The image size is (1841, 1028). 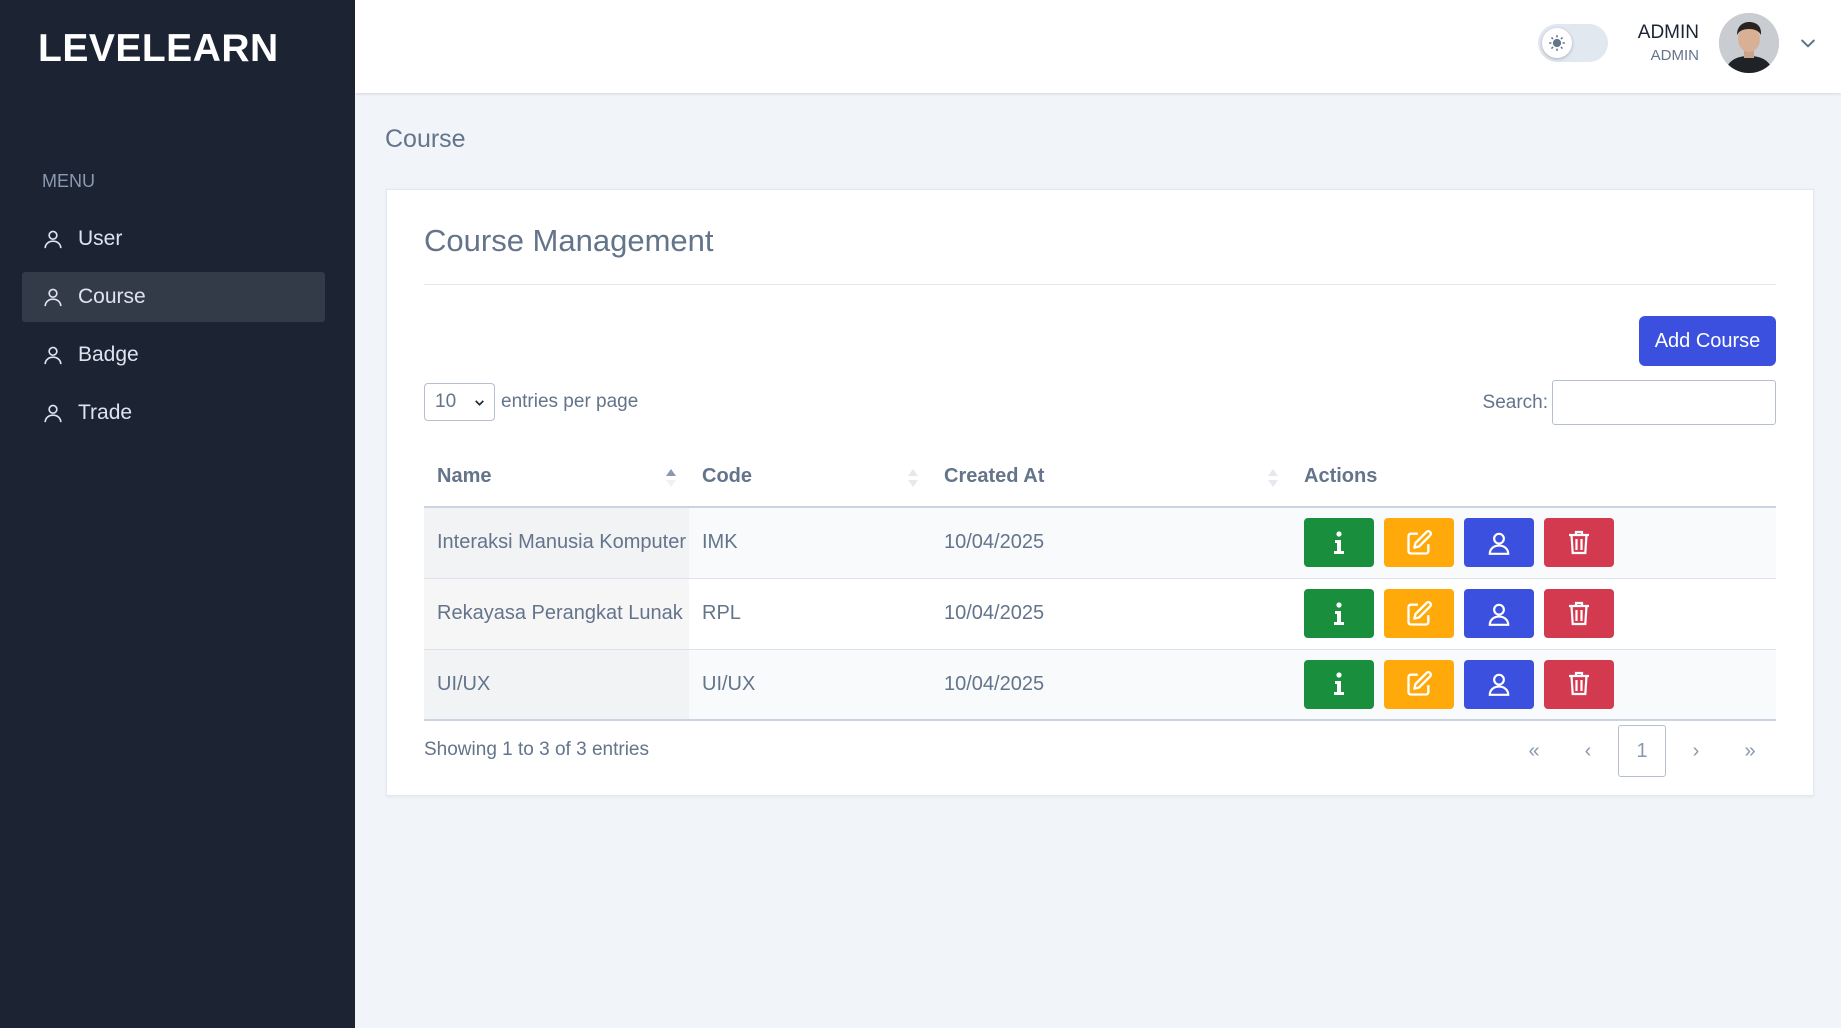 I want to click on theme-toggle, so click(x=1573, y=43).